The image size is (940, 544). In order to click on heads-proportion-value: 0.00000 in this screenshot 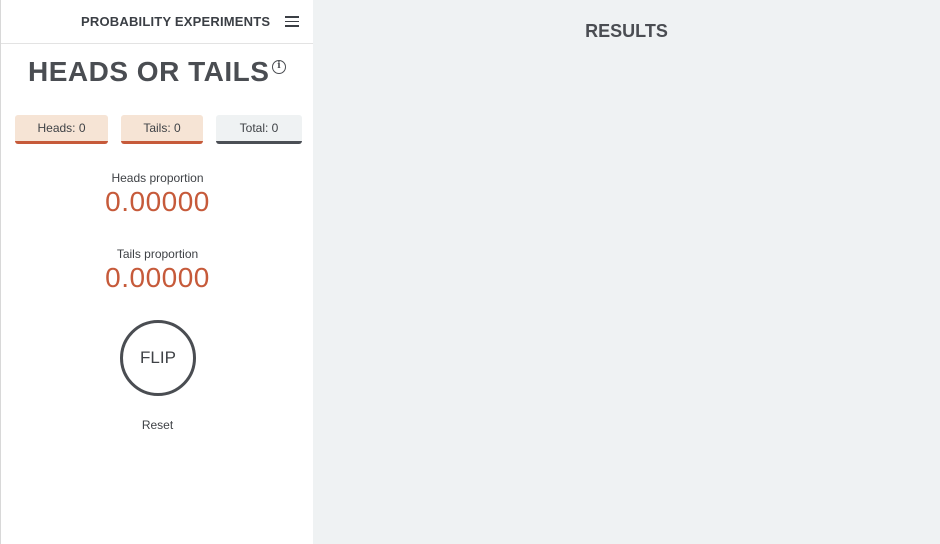, I will do `click(157, 201)`.